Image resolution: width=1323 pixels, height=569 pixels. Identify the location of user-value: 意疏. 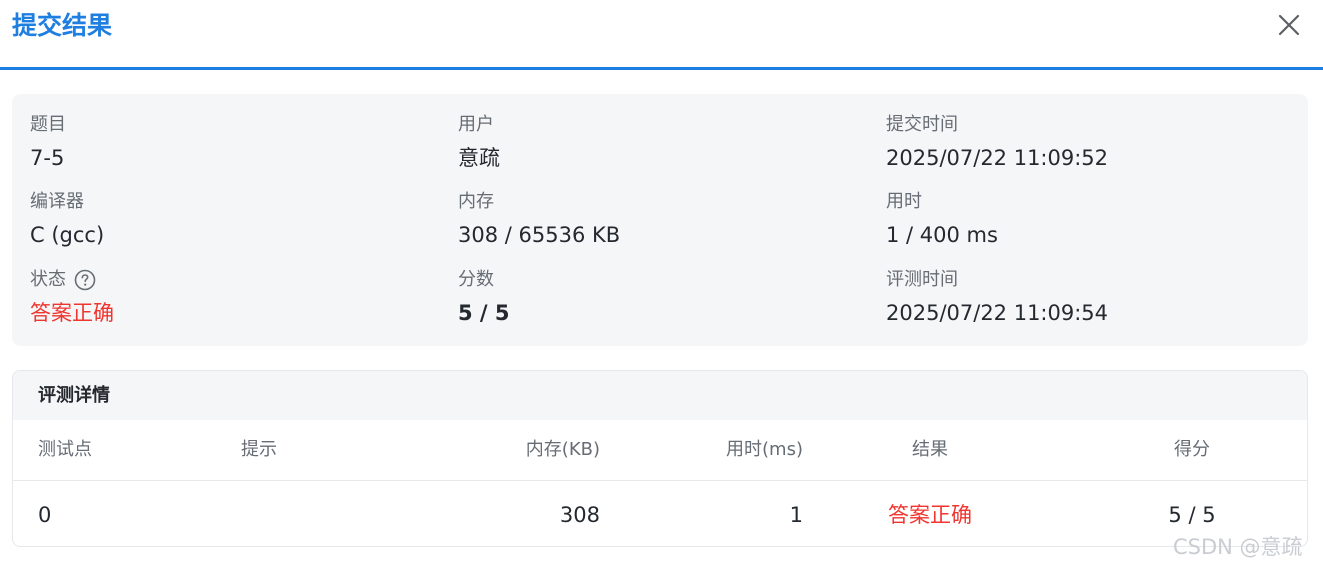
(479, 158).